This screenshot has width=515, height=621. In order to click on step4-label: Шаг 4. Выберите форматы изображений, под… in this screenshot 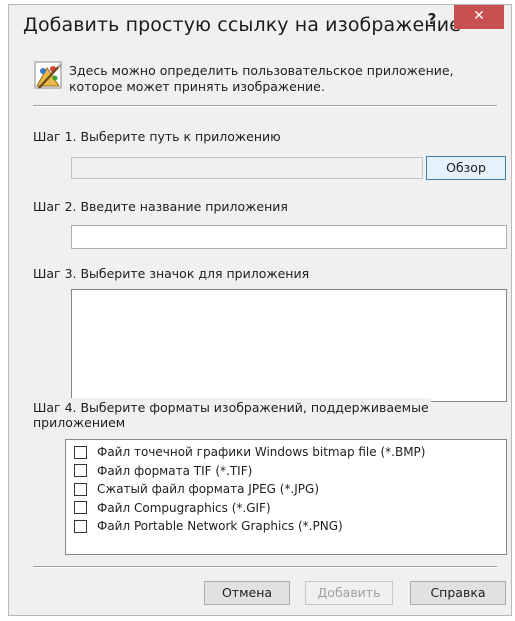, I will do `click(232, 414)`.